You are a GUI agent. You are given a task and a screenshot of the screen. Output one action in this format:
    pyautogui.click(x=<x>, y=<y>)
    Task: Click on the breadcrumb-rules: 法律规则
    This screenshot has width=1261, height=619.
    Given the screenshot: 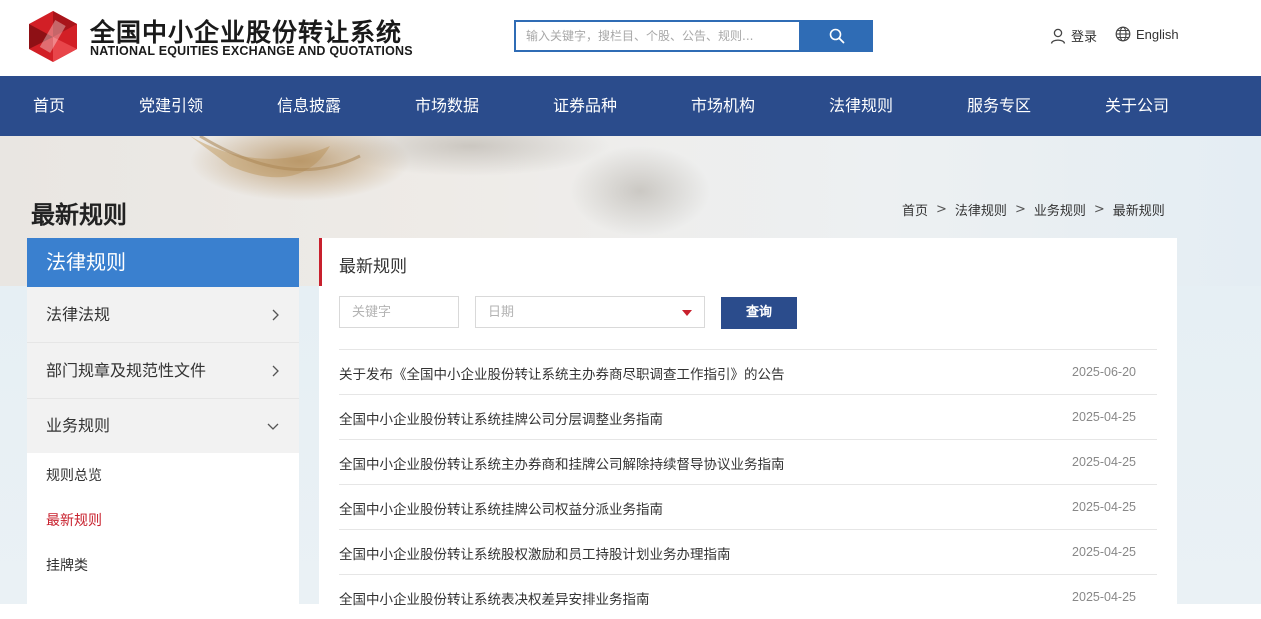 What is the action you would take?
    pyautogui.click(x=981, y=209)
    